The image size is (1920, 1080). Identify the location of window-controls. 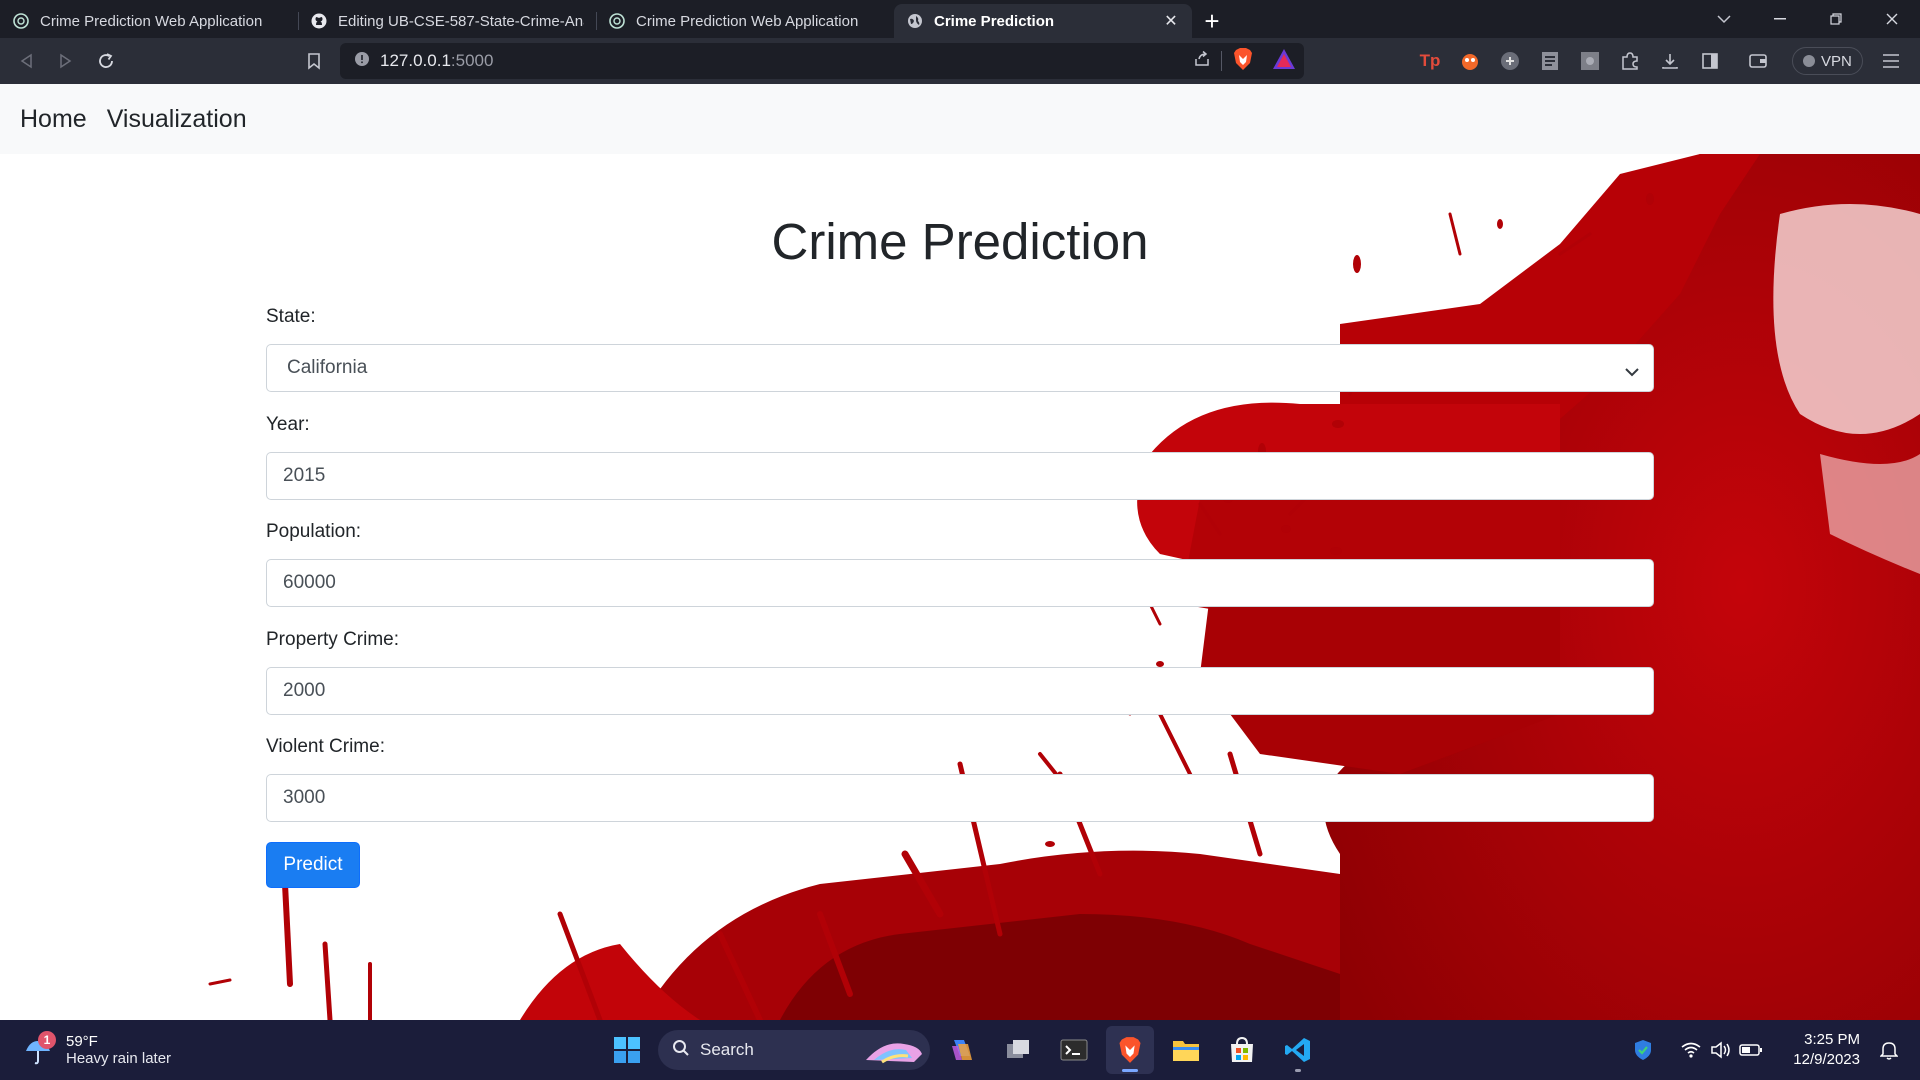
(1808, 19).